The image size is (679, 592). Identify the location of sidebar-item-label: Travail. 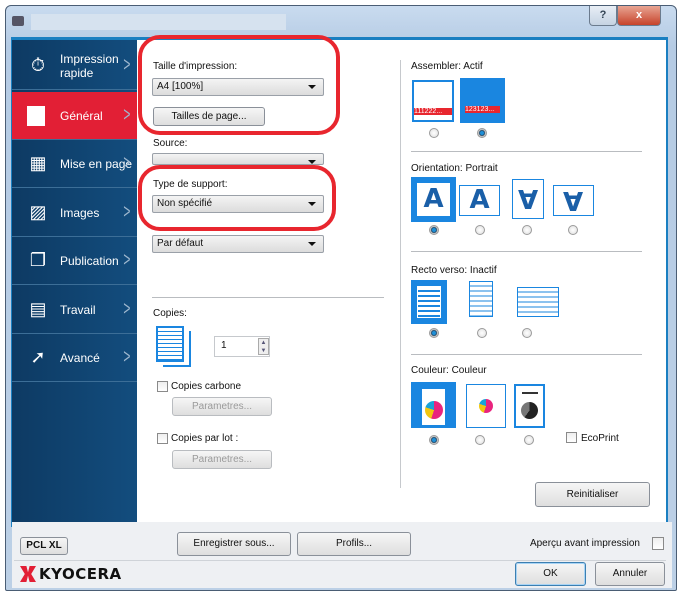
(78, 309).